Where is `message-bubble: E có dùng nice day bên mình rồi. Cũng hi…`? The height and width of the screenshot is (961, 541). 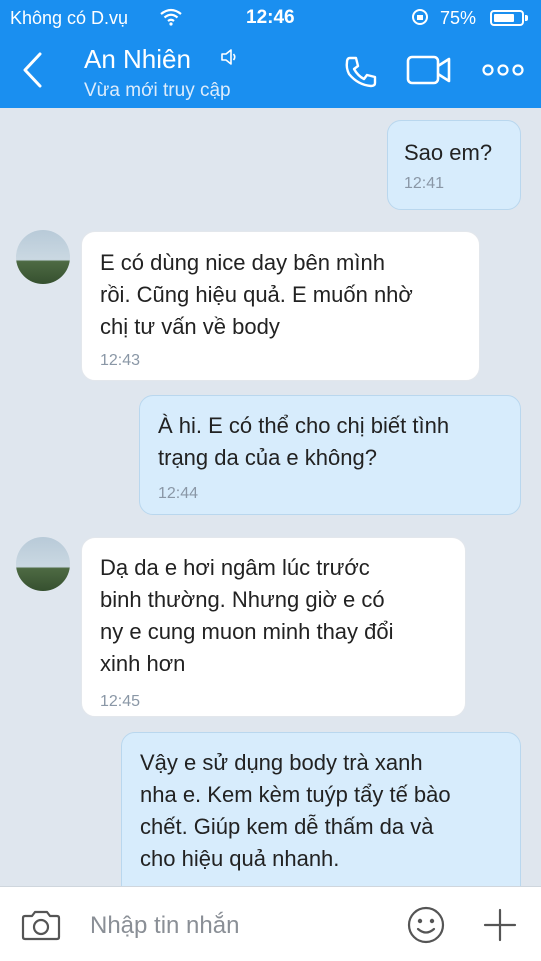
message-bubble: E có dùng nice day bên mình rồi. Cũng hi… is located at coordinates (280, 306).